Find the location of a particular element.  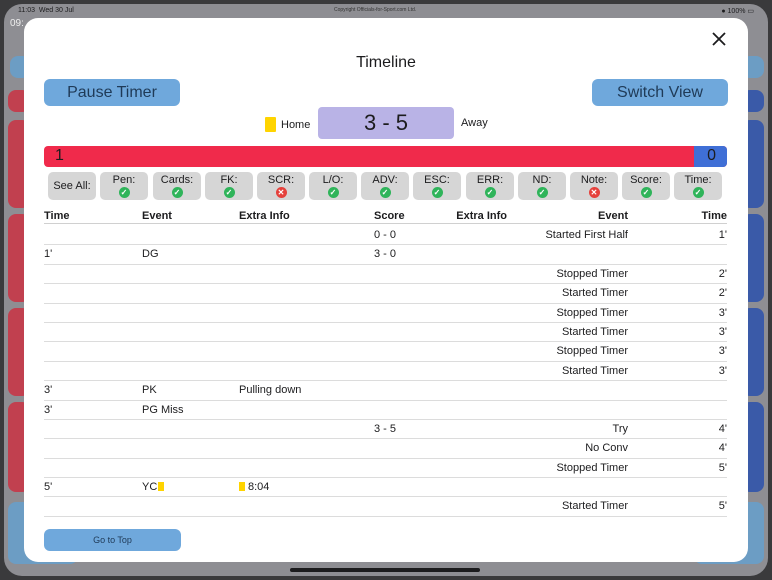

close-button is located at coordinates (719, 39).